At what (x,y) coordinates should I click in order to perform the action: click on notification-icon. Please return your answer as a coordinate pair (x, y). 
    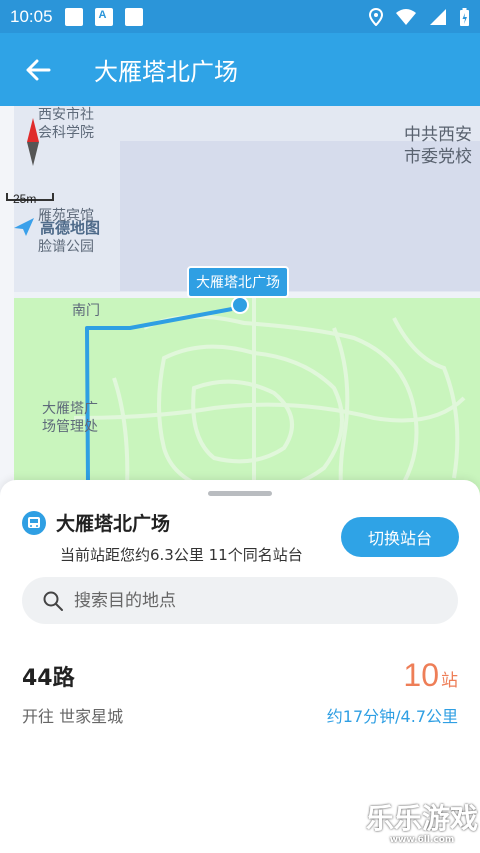
    Looking at the image, I should click on (73, 16).